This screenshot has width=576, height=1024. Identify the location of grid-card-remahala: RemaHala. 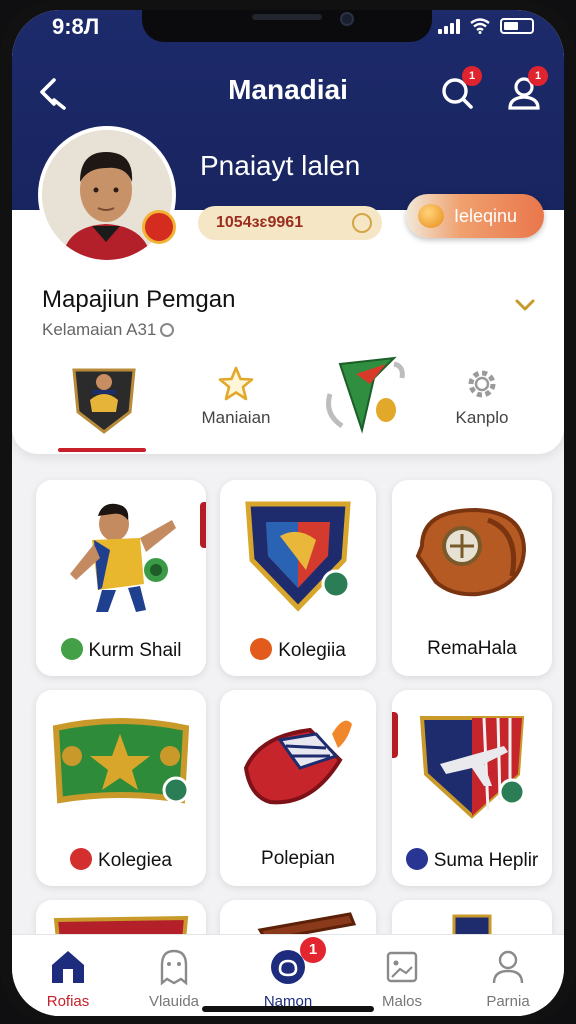
(472, 578).